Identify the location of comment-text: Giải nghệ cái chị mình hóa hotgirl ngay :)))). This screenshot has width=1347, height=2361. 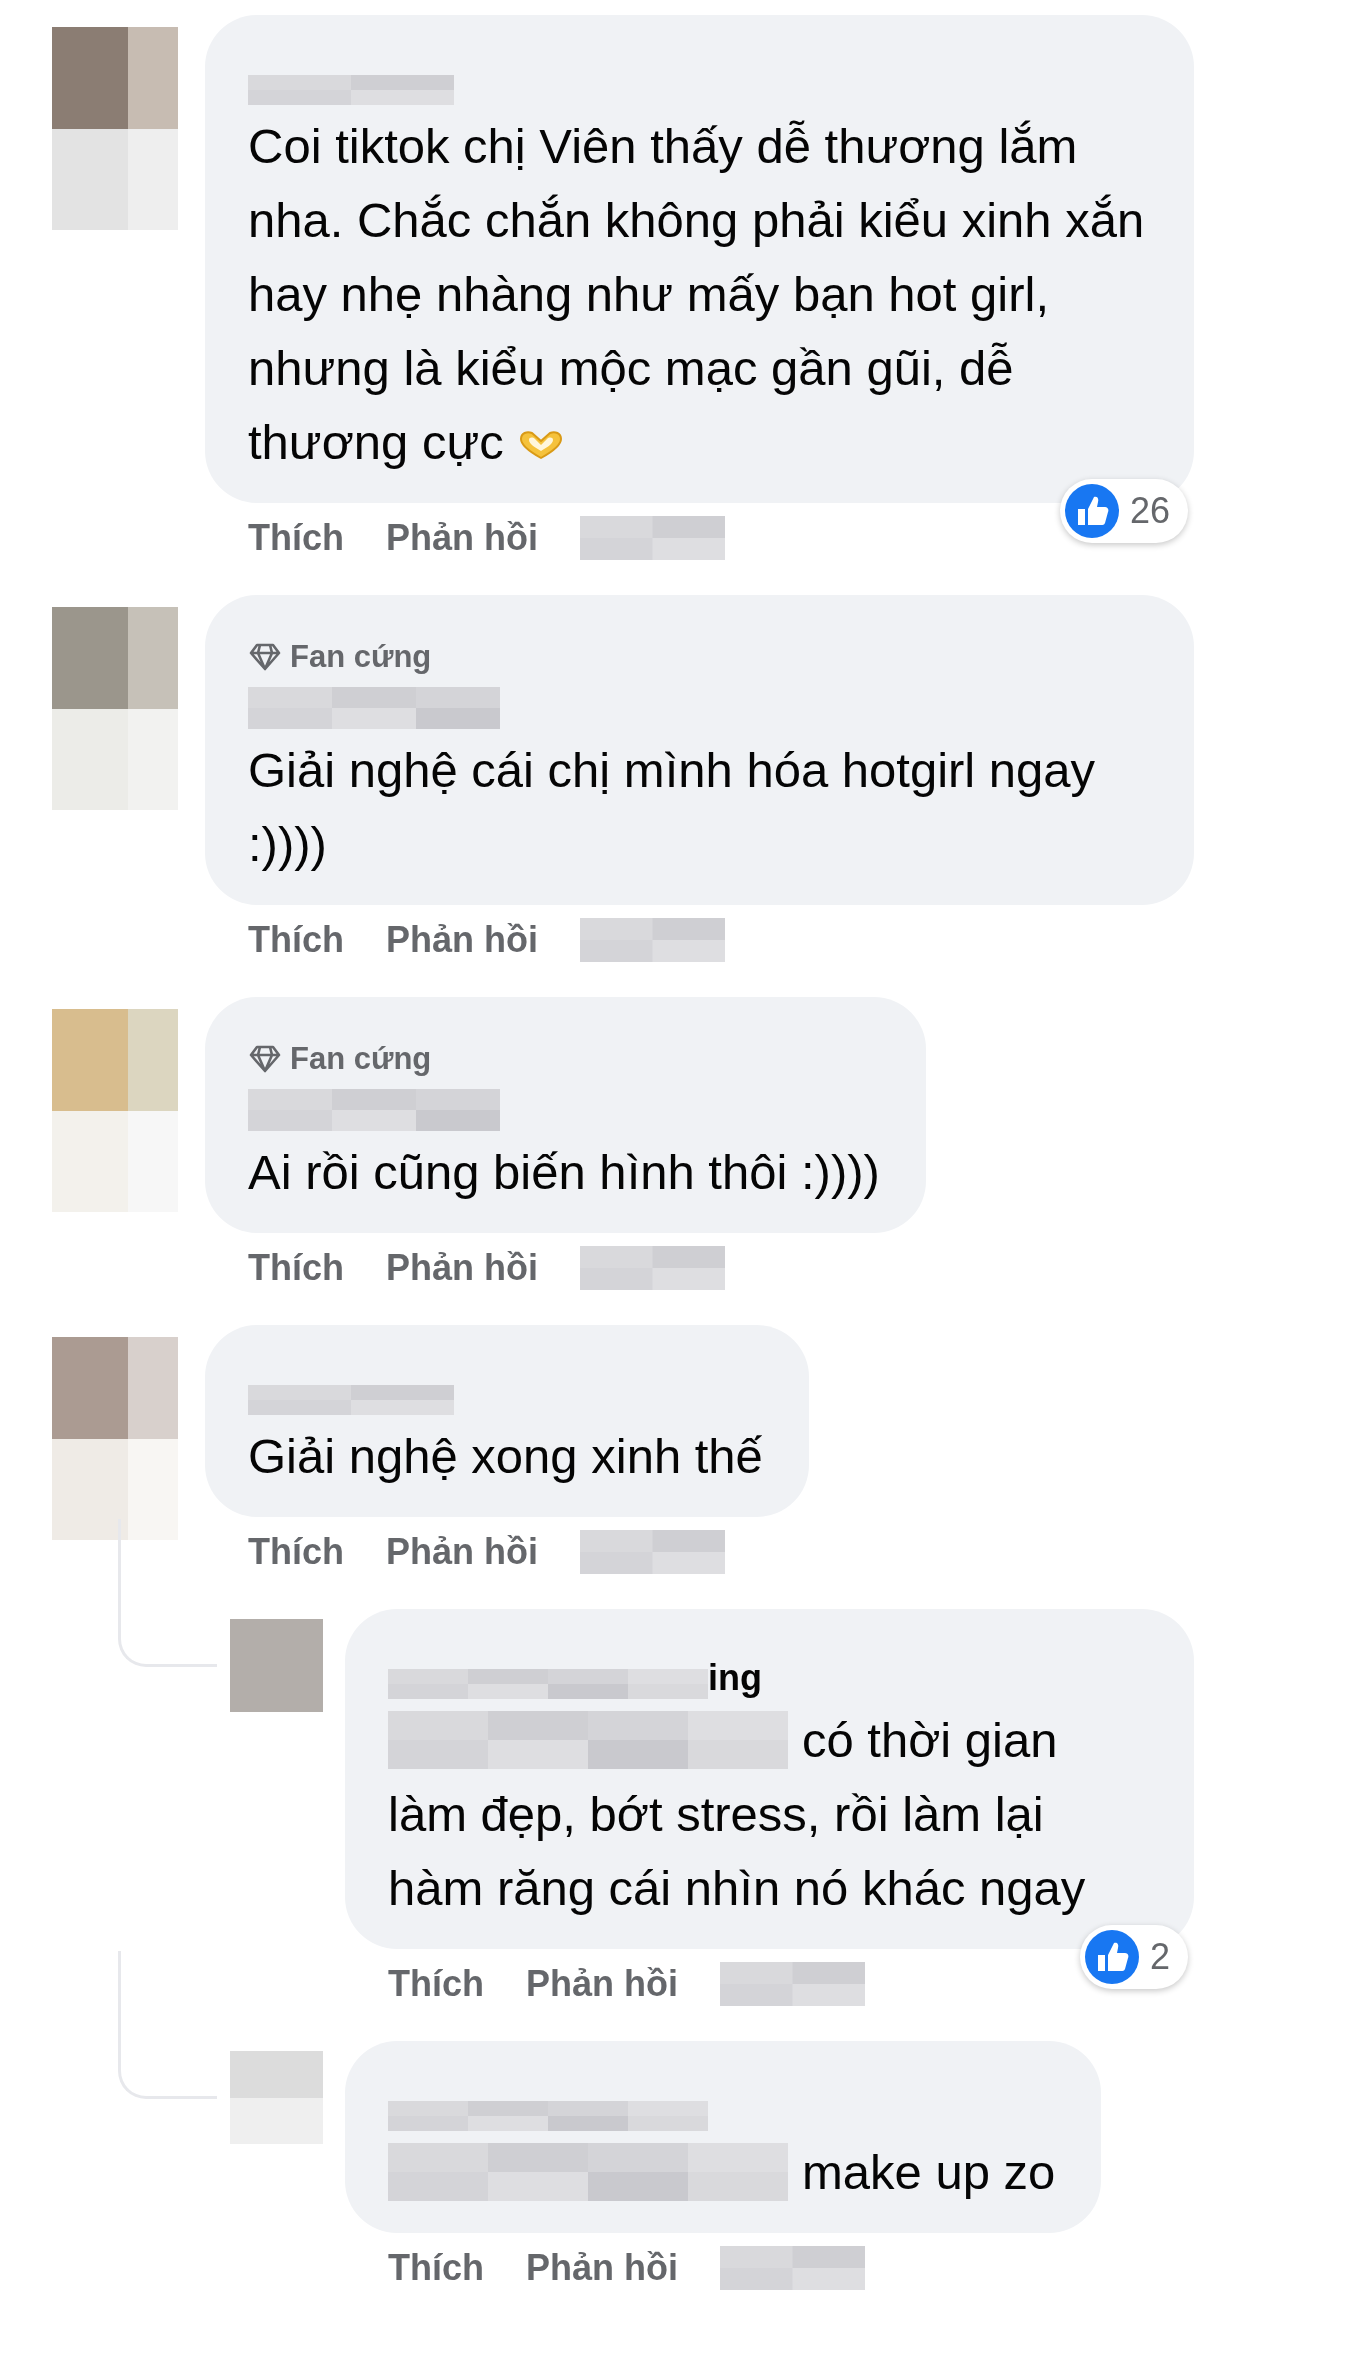
(672, 807).